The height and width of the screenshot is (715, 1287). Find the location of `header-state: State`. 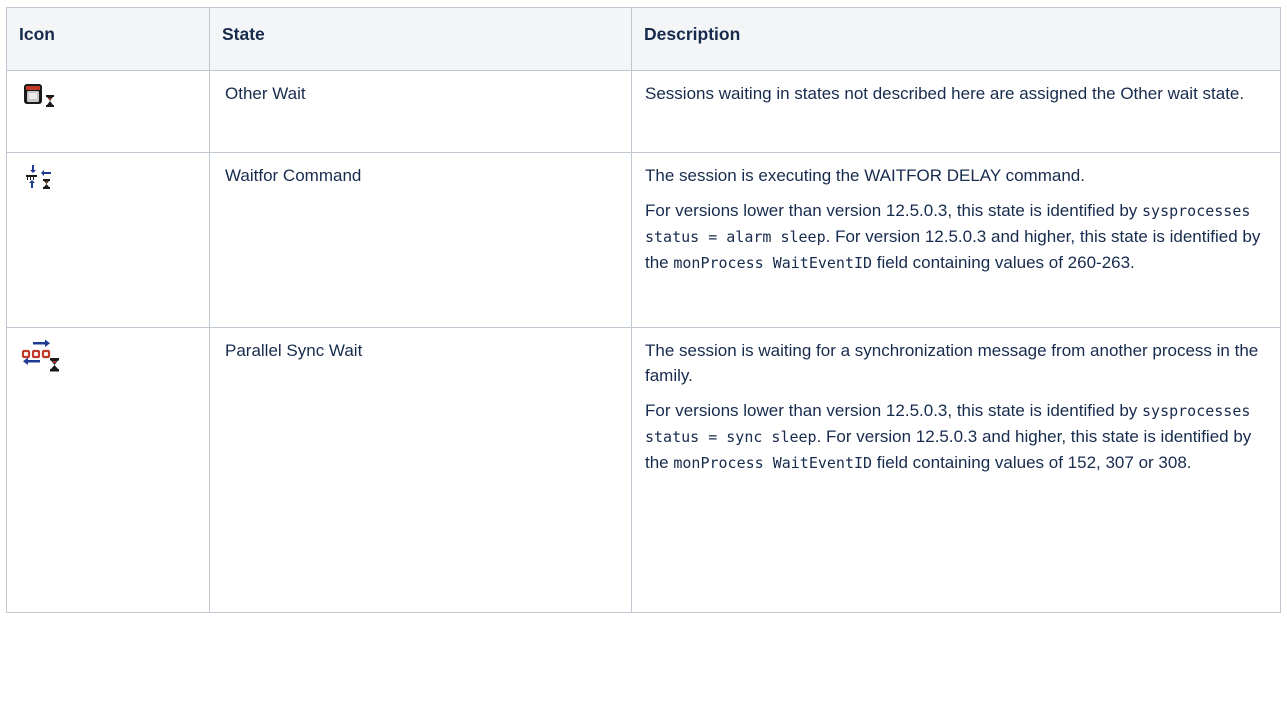

header-state: State is located at coordinates (420, 39).